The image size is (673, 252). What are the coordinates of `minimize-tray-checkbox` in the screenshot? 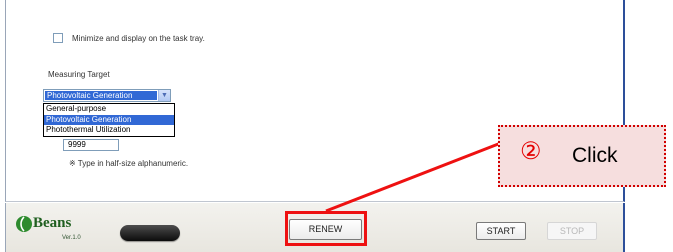 It's located at (58, 38).